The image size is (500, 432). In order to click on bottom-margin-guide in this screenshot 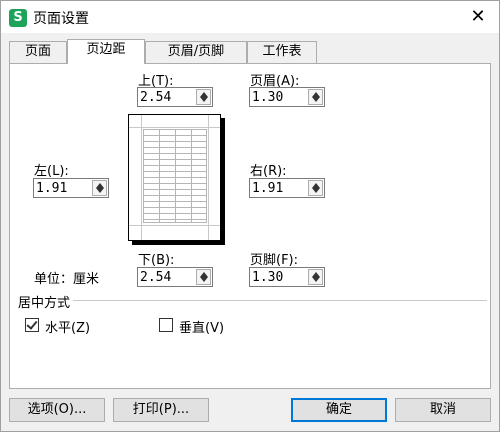, I will do `click(174, 225)`.